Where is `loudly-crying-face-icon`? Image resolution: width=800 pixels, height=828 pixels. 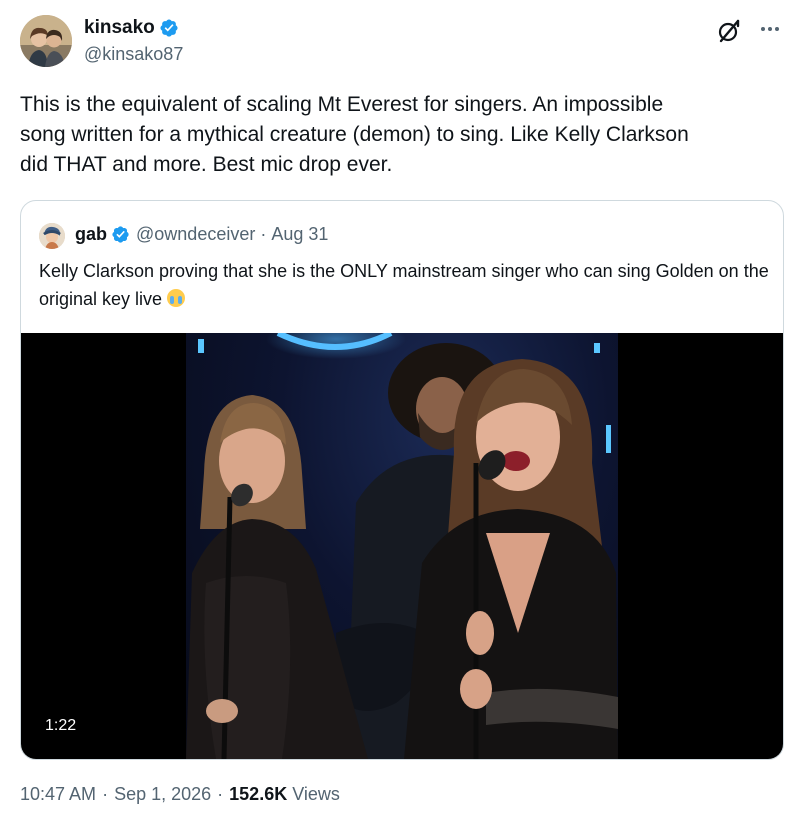
loudly-crying-face-icon is located at coordinates (176, 298).